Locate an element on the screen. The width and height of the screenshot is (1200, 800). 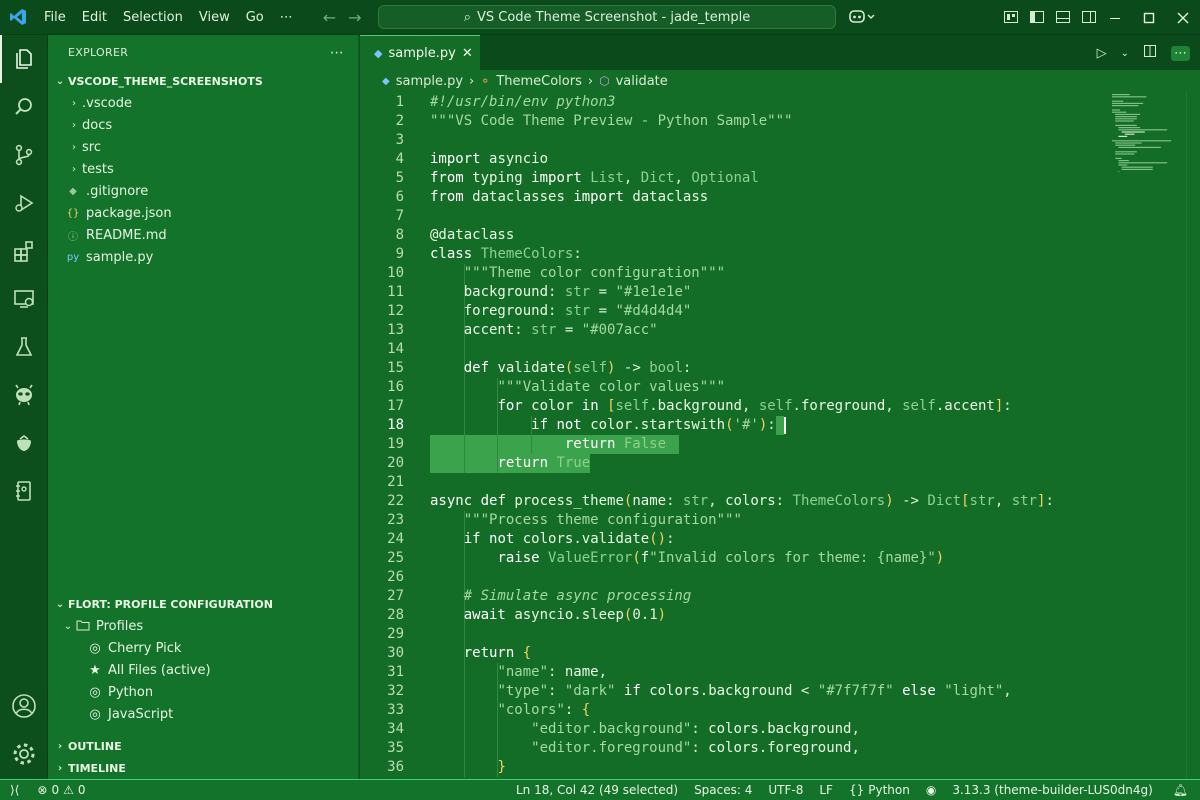
workspace-header: ⌄ VSCODE_THEME_SCREENSHOTS is located at coordinates (203, 81).